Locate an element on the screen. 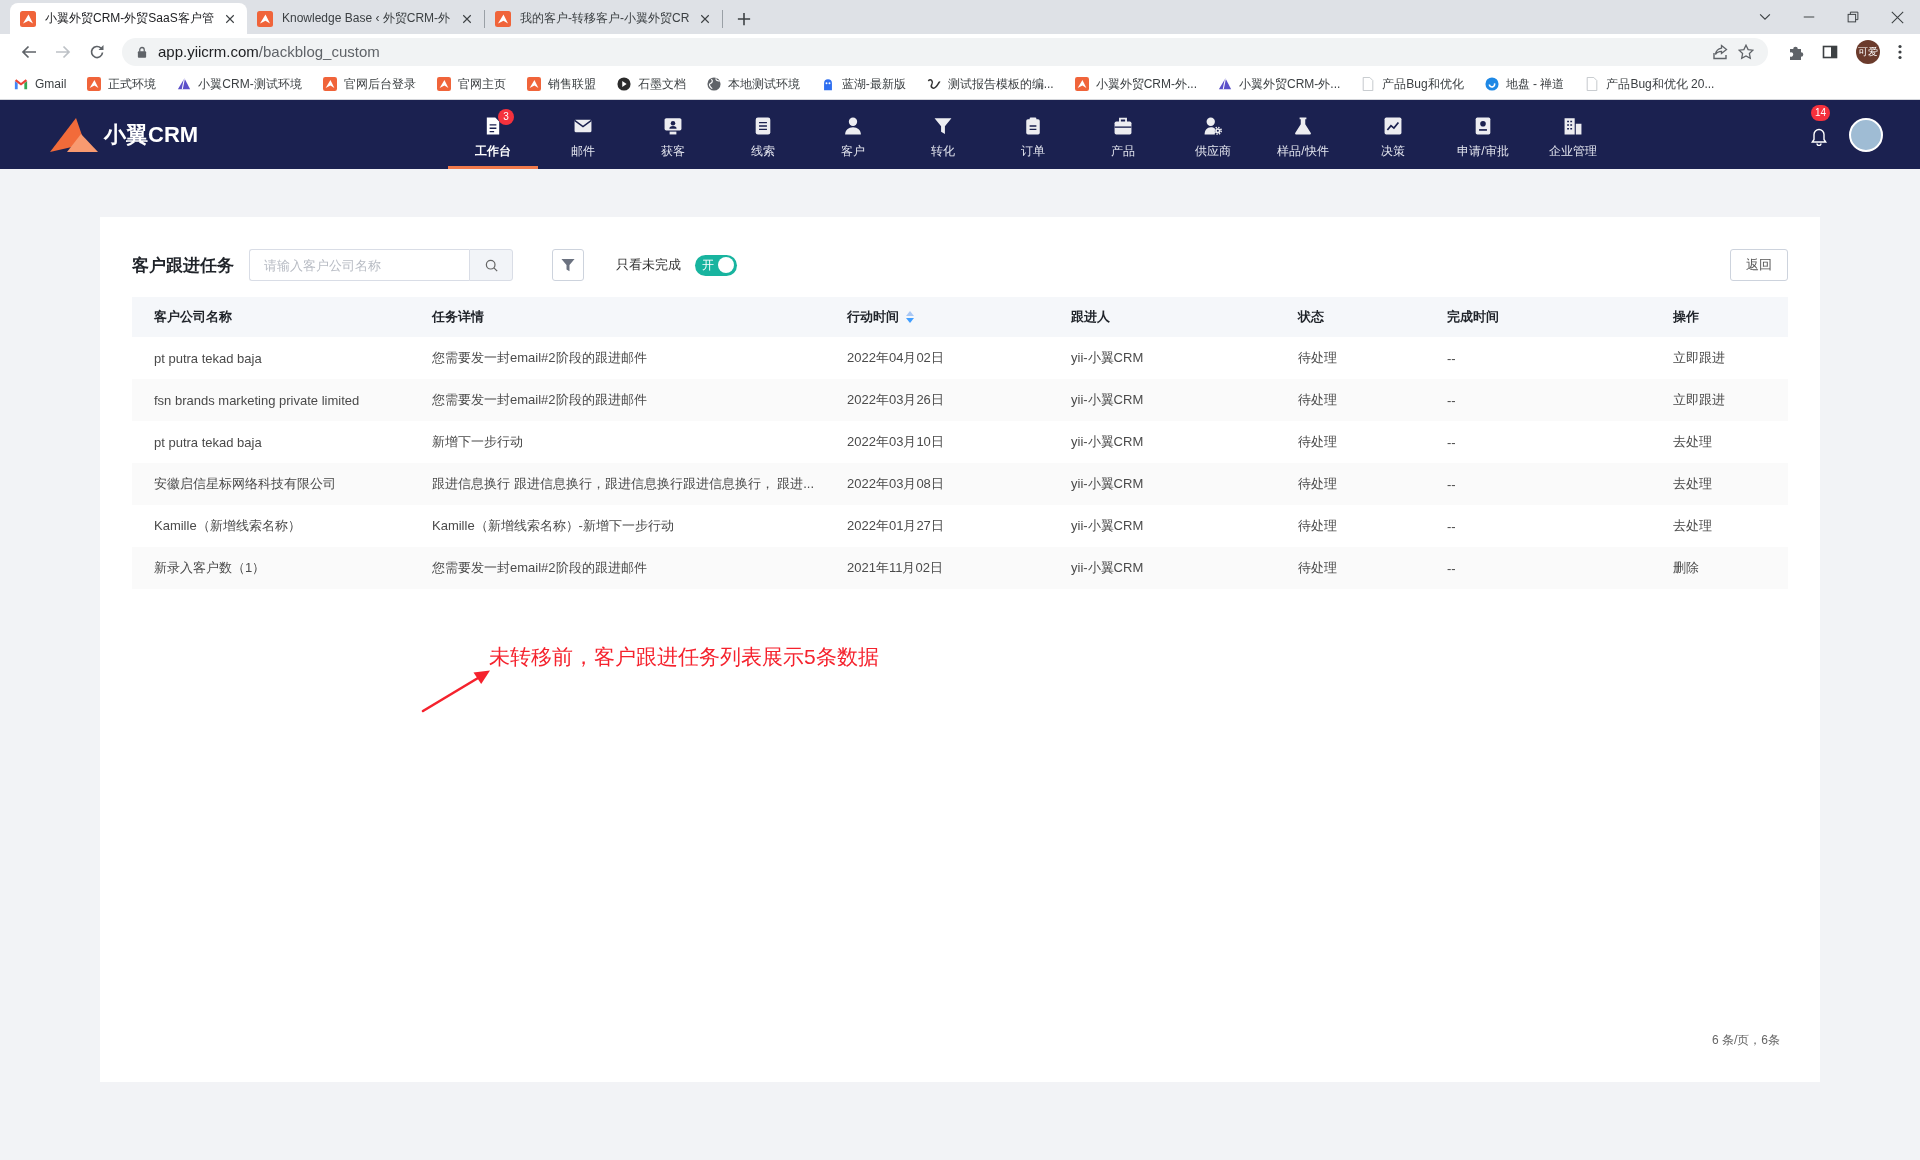 The image size is (1920, 1160). logo-icon is located at coordinates (74, 134).